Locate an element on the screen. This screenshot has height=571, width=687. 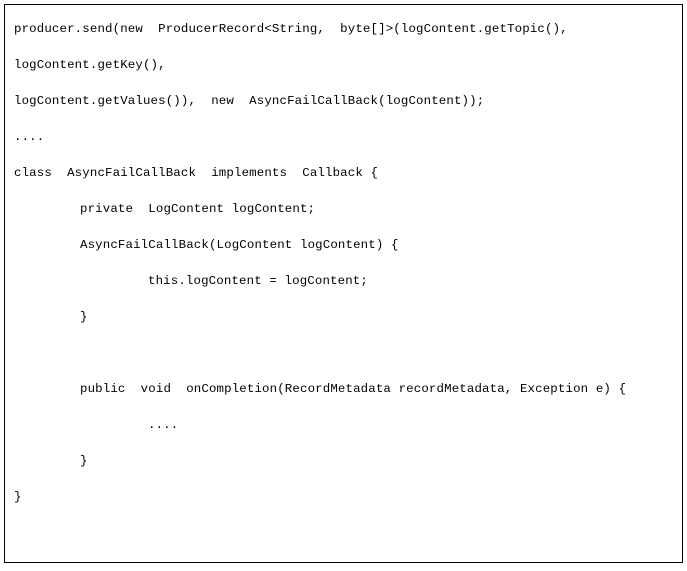
code-line: private LogContent logContent; is located at coordinates (198, 209).